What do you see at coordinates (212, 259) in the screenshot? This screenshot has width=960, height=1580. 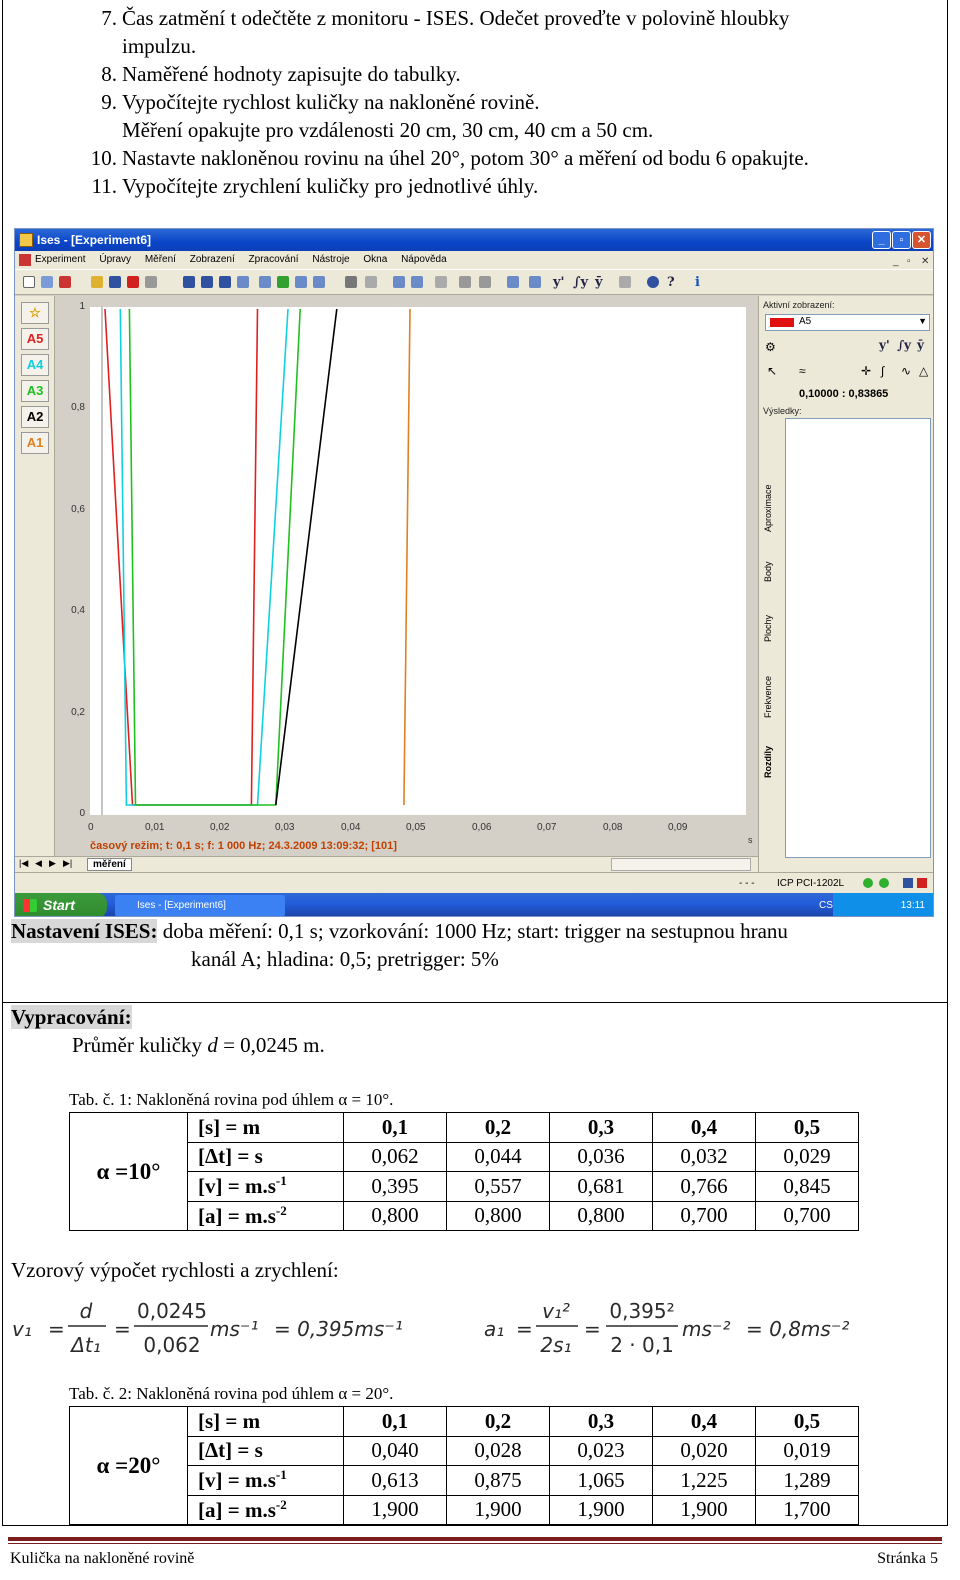 I see `menu-zobrazeni: Zobrazení` at bounding box center [212, 259].